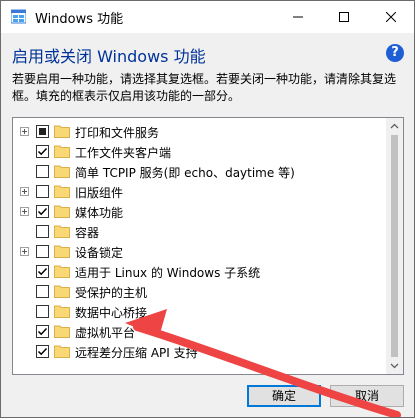  What do you see at coordinates (18, 16) in the screenshot?
I see `windows-features-app-icon` at bounding box center [18, 16].